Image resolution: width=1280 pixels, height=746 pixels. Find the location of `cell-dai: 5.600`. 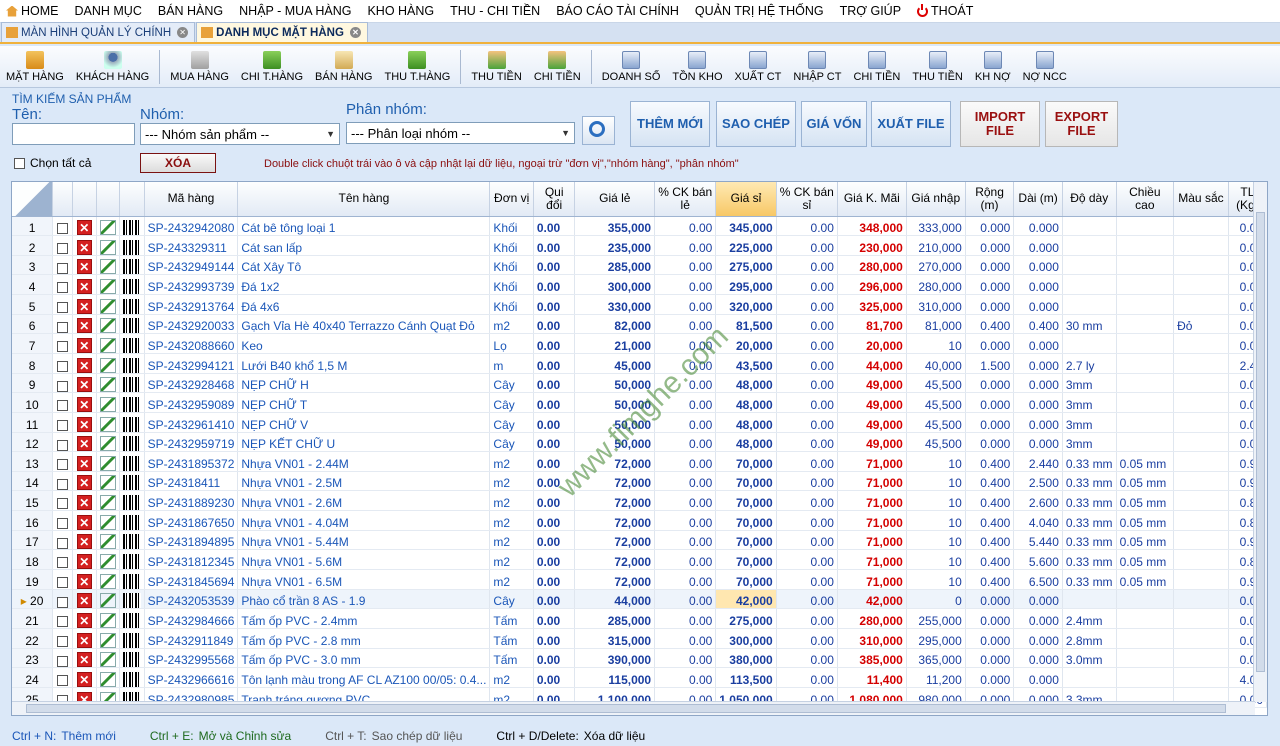

cell-dai: 5.600 is located at coordinates (1038, 560).